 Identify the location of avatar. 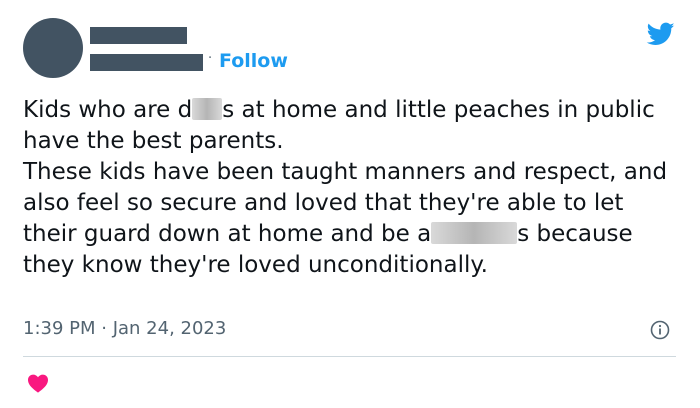
(53, 48).